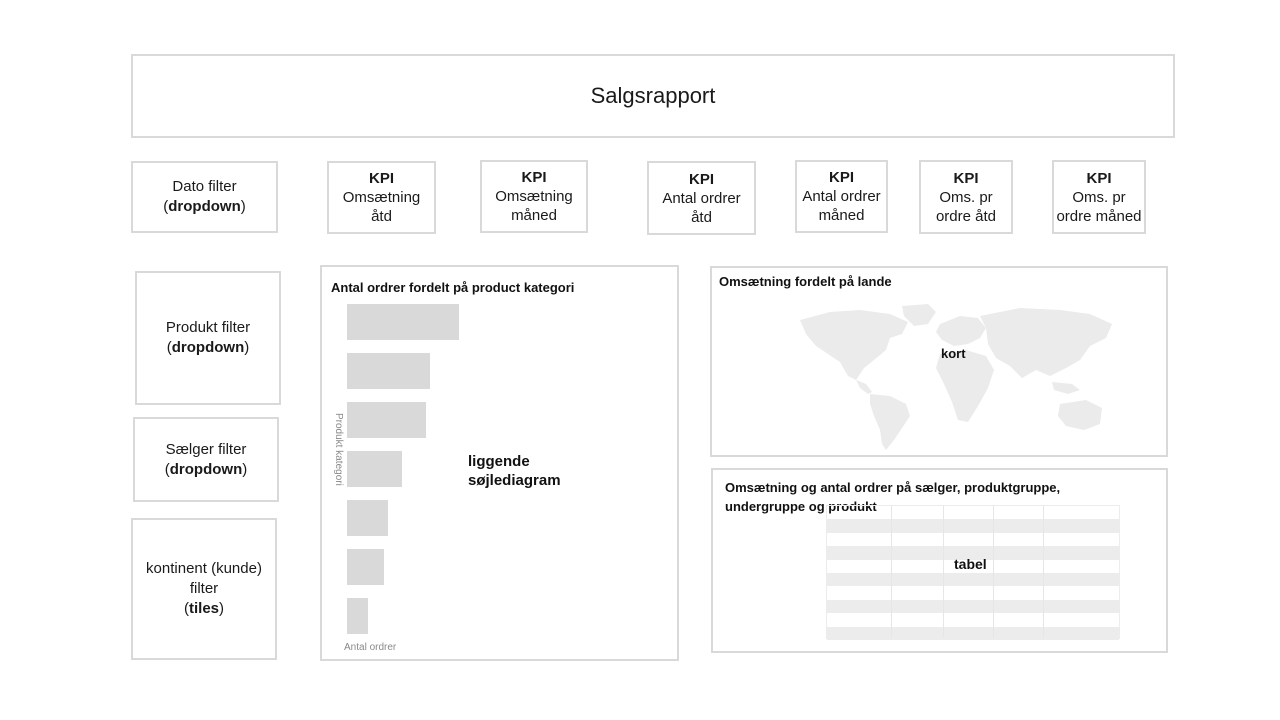 This screenshot has height=720, width=1280. I want to click on bar-chart-note-line2: søjlediagram, so click(514, 480).